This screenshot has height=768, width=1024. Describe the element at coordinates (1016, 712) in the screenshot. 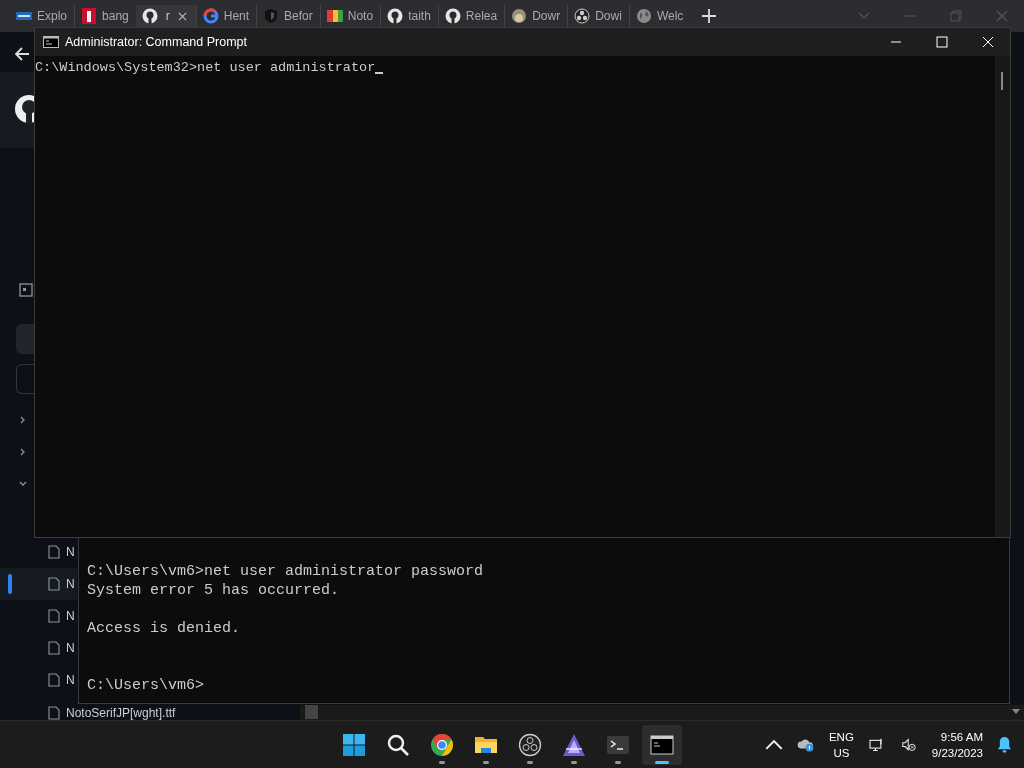

I see `scroll-down-icon` at that location.